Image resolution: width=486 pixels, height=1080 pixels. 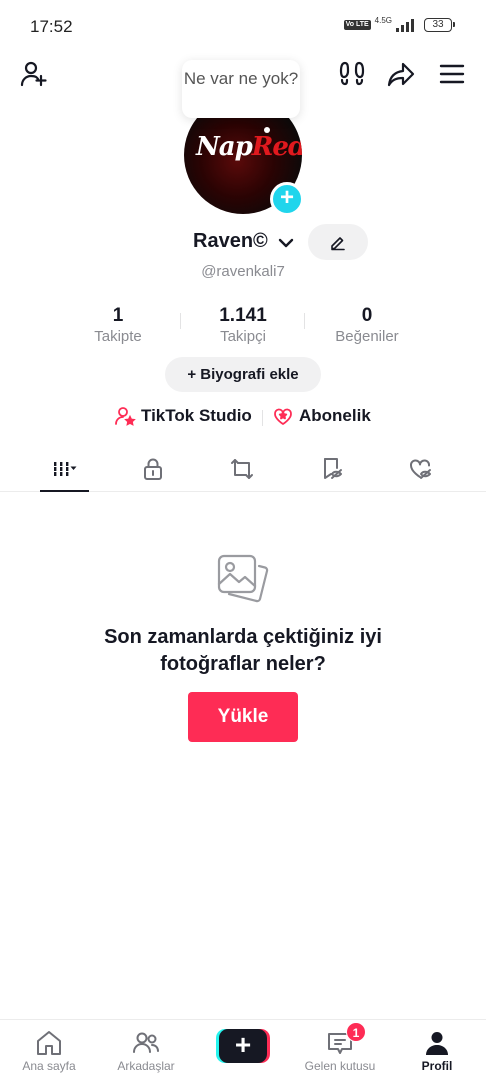 What do you see at coordinates (243, 26) in the screenshot?
I see `status-bar: 17:52 Vo LTE 4.5G 33` at bounding box center [243, 26].